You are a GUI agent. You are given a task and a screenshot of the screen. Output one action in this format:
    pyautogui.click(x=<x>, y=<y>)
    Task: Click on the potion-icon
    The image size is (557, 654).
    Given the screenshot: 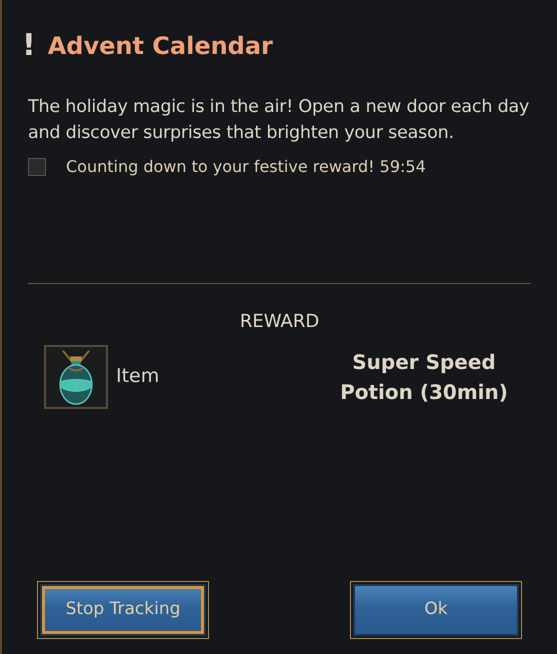 What is the action you would take?
    pyautogui.click(x=76, y=376)
    